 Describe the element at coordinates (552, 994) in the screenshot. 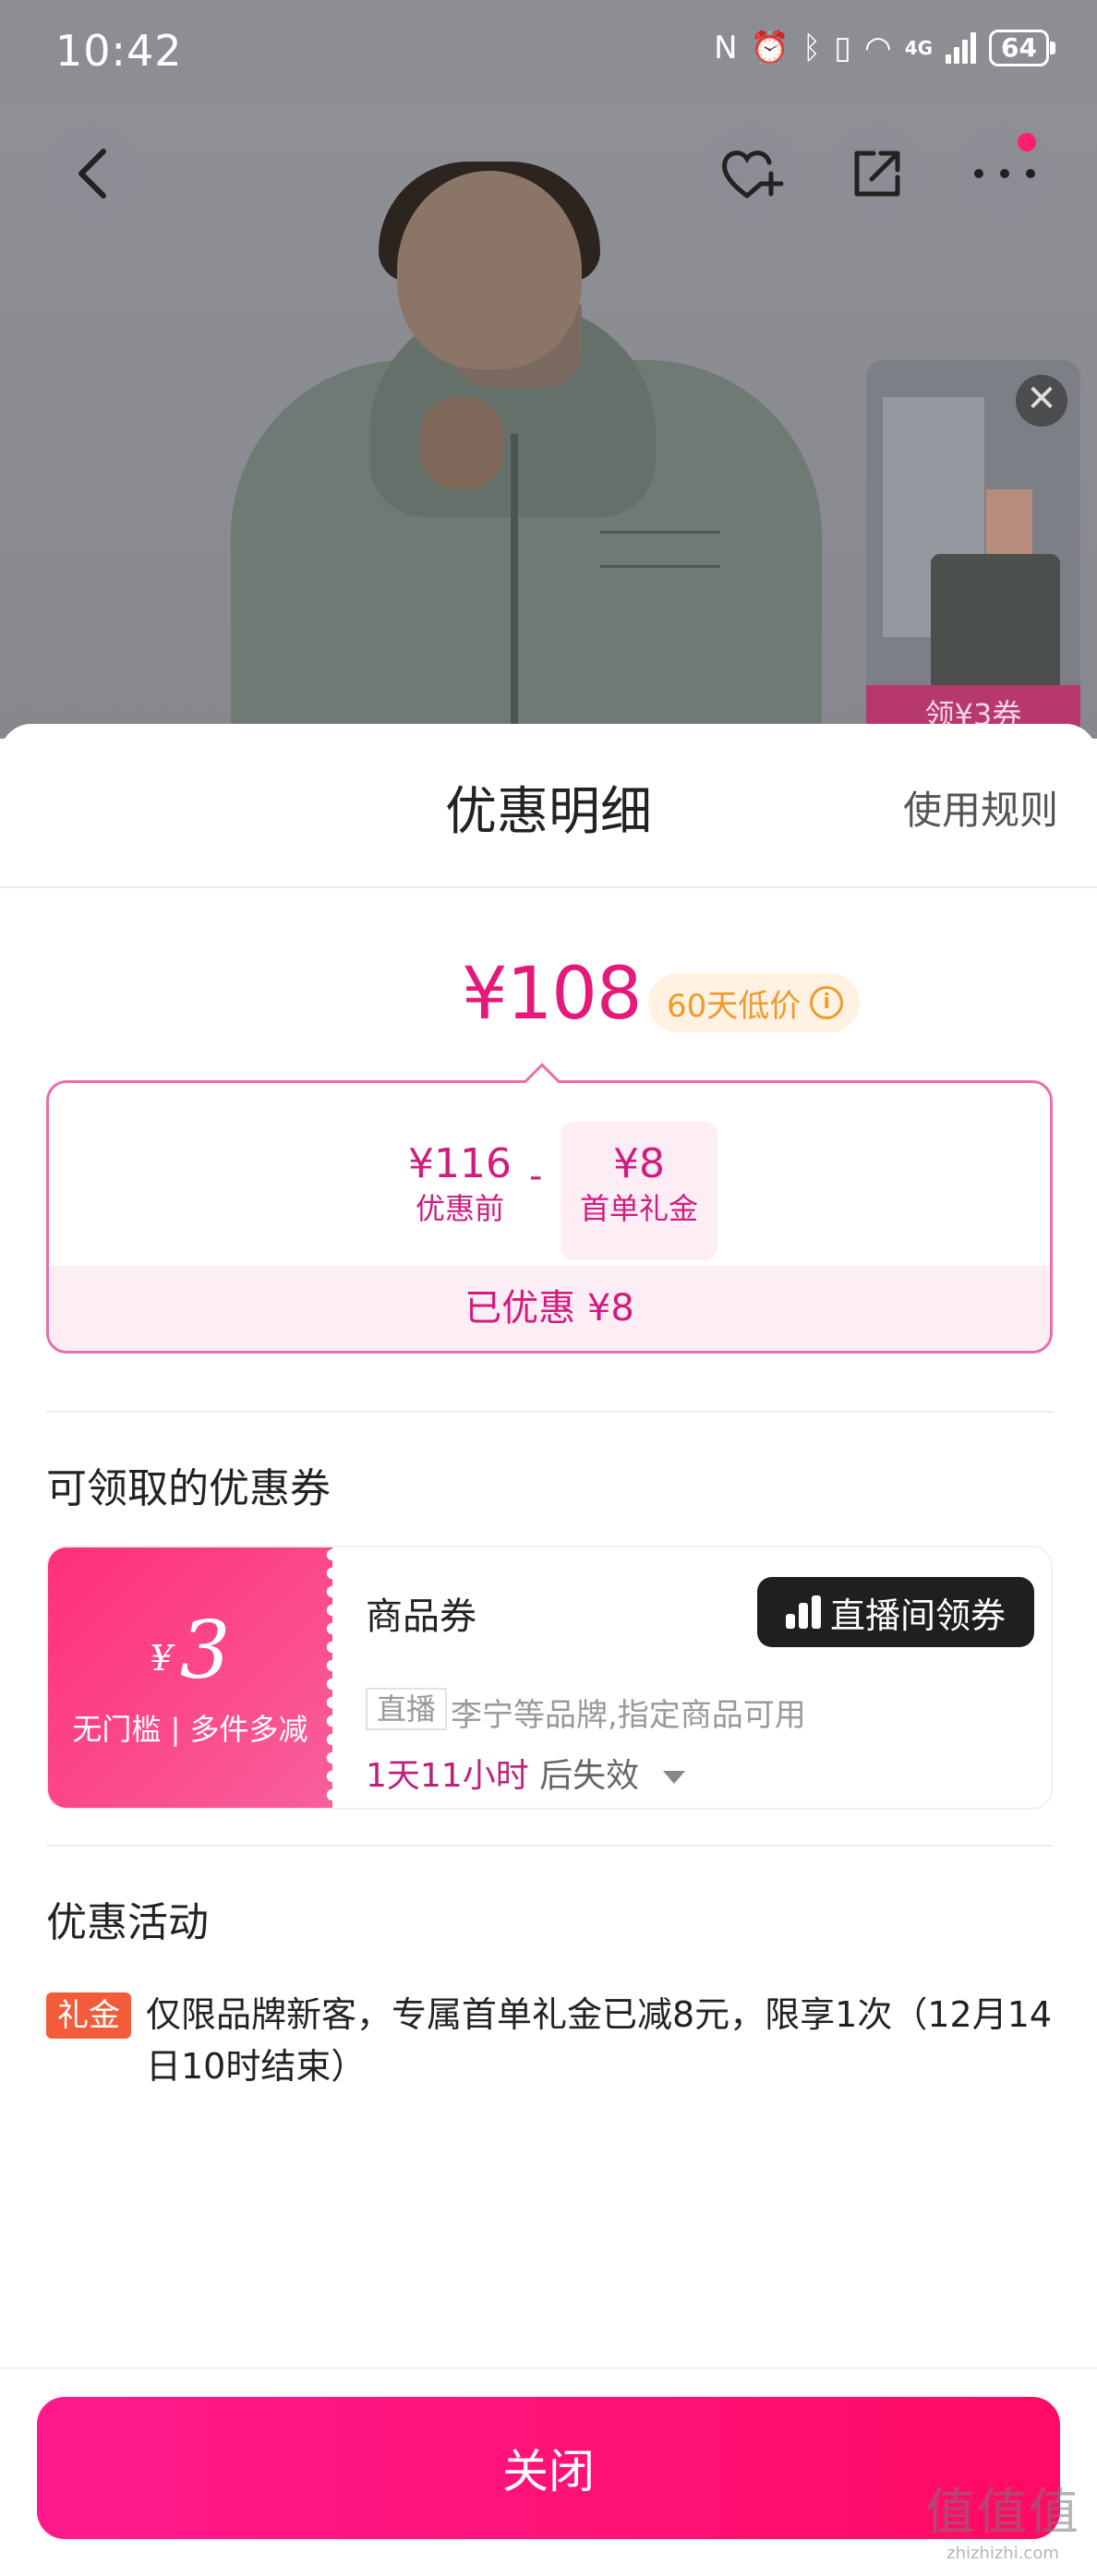

I see `final-price: ¥108` at that location.